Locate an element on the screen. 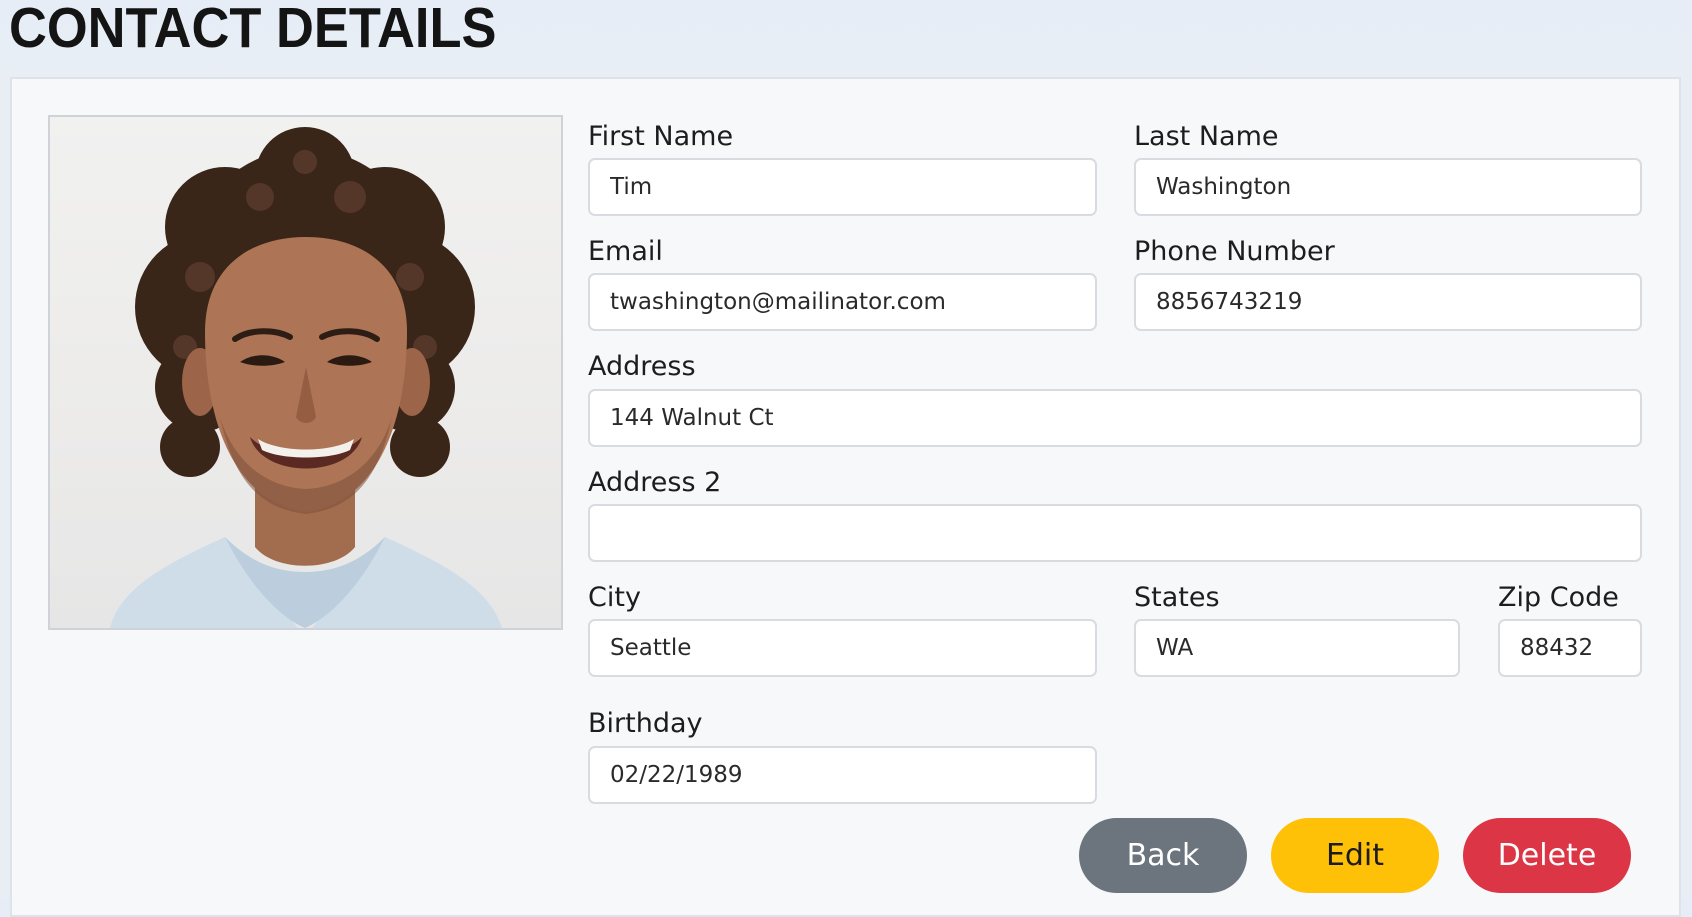 This screenshot has width=1692, height=917. email-label: Email is located at coordinates (625, 251).